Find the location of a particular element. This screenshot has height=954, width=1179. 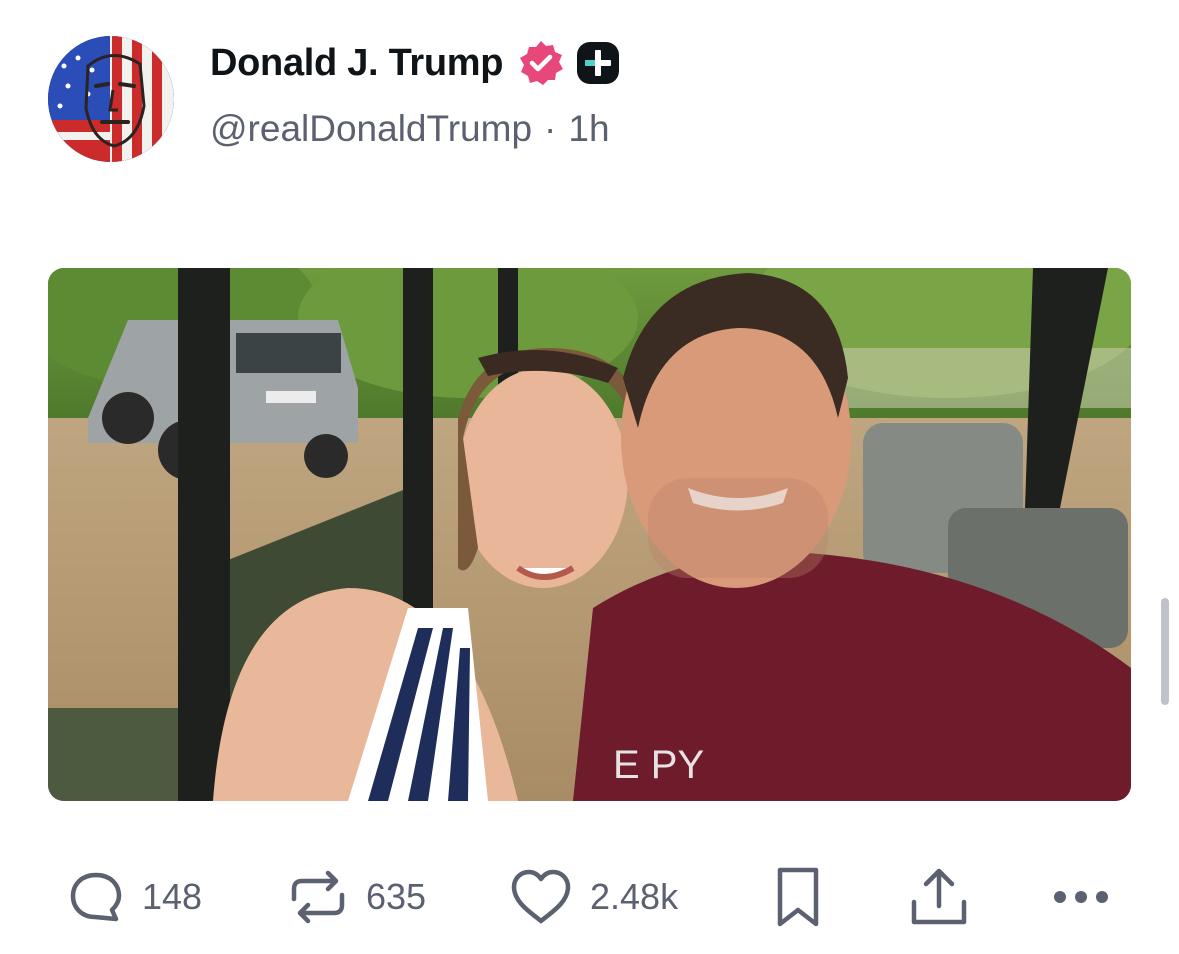

author-name-row: Donald J. Trump is located at coordinates (415, 63).